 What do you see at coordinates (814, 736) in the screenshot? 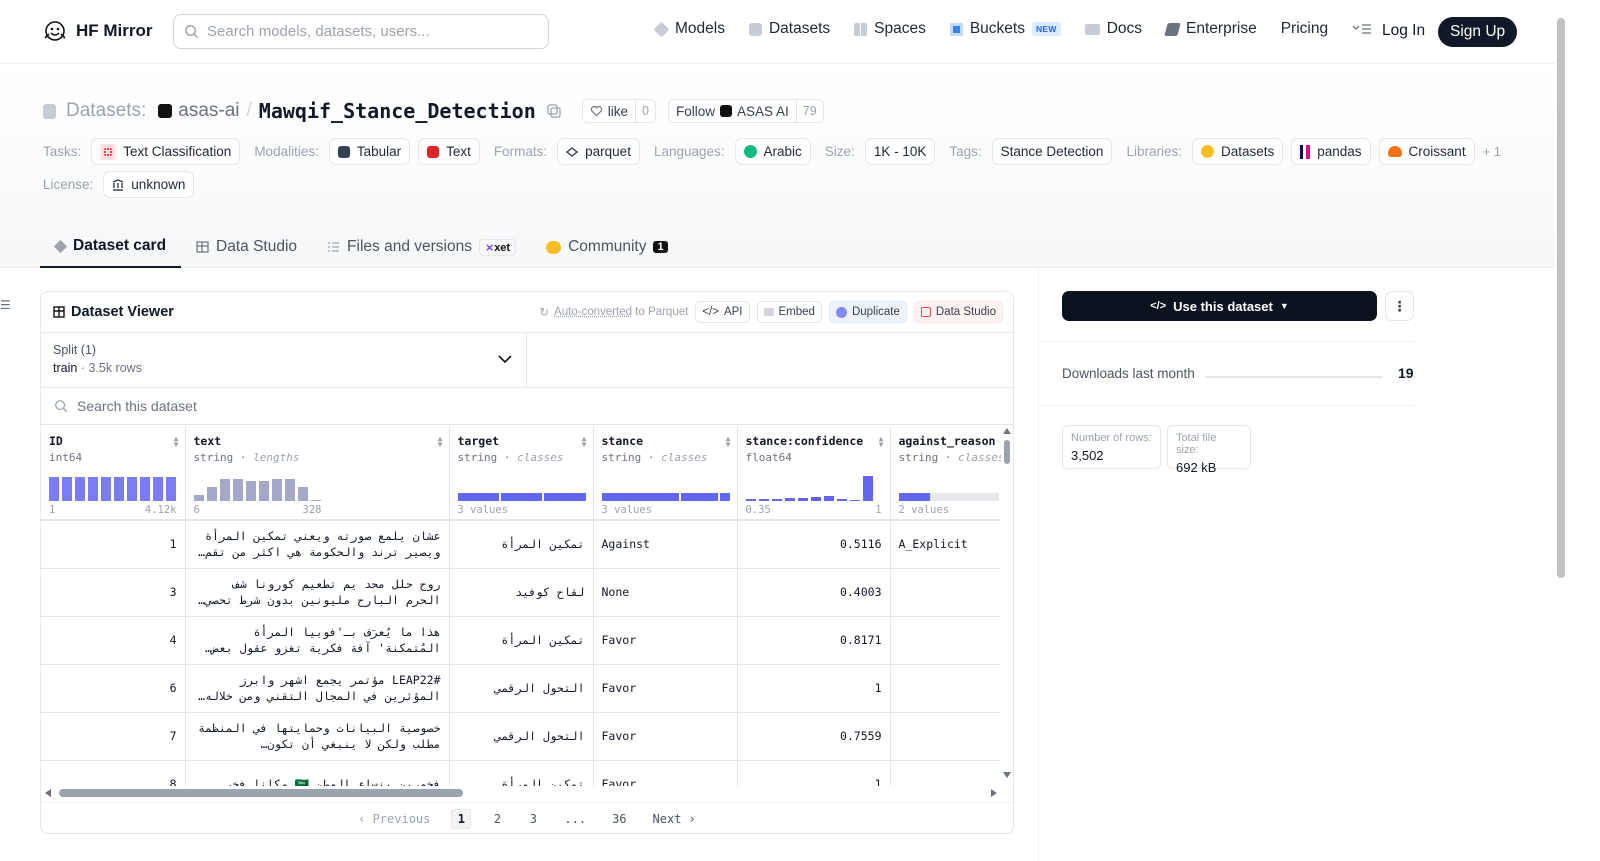
I see `cell-confidence: 0.7559` at bounding box center [814, 736].